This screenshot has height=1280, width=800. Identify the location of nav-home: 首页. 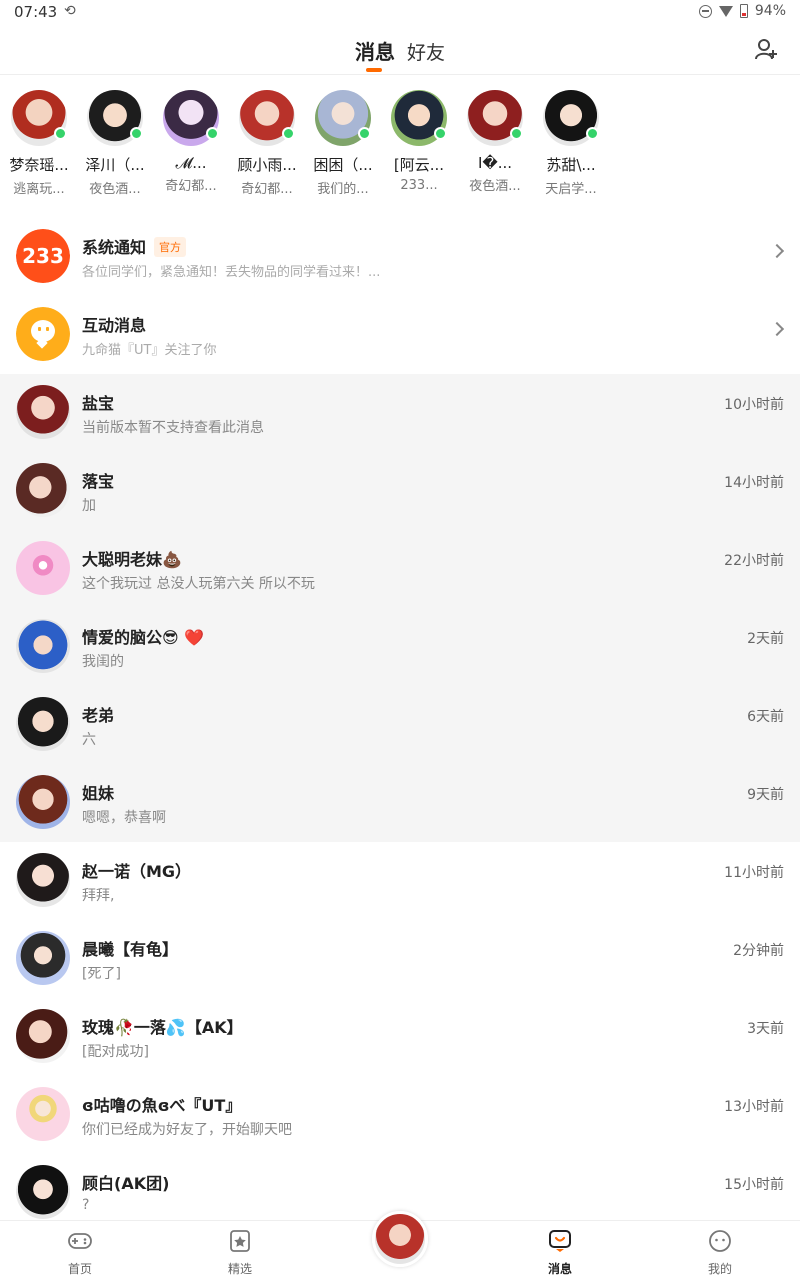
(80, 1253).